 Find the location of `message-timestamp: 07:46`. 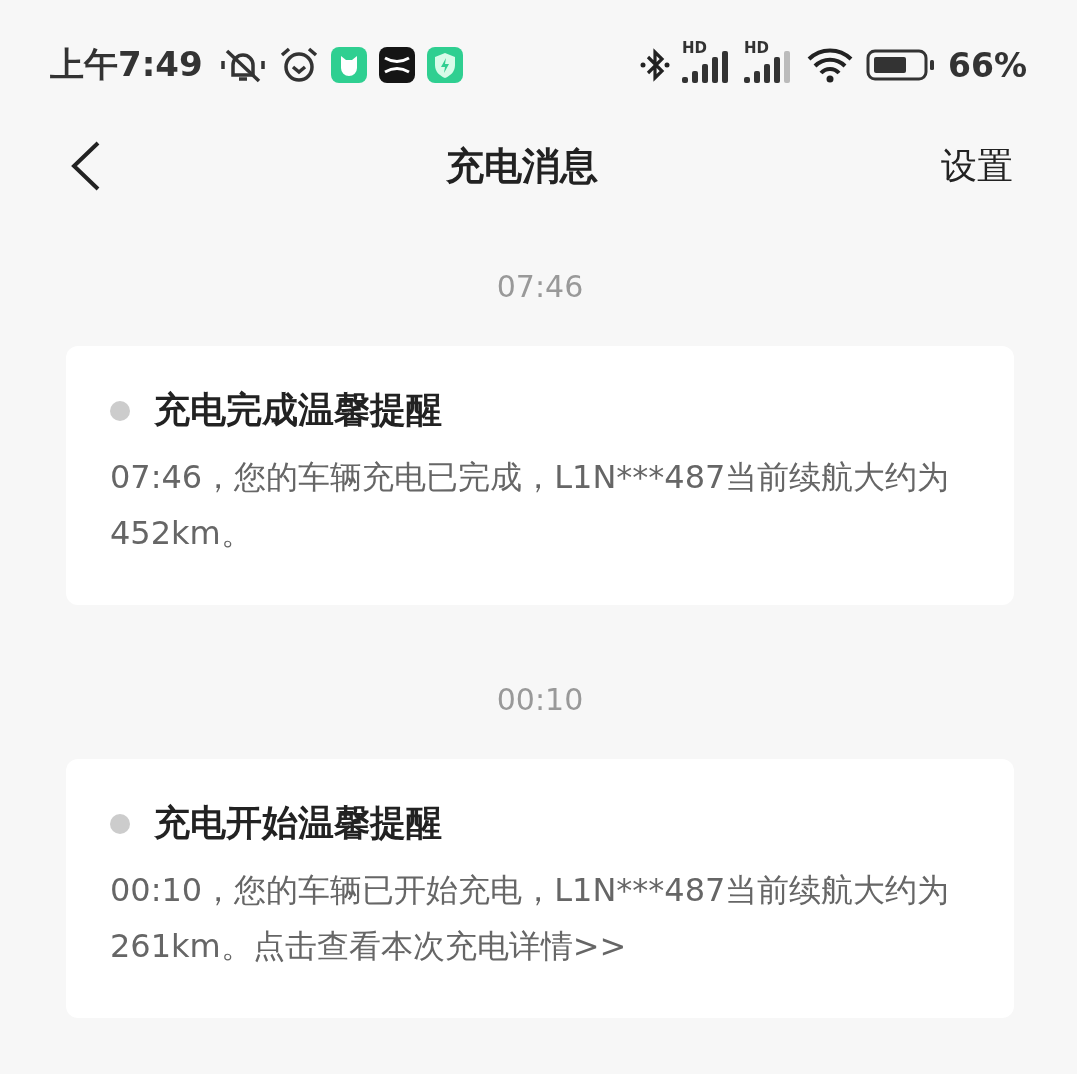

message-timestamp: 07:46 is located at coordinates (540, 287).